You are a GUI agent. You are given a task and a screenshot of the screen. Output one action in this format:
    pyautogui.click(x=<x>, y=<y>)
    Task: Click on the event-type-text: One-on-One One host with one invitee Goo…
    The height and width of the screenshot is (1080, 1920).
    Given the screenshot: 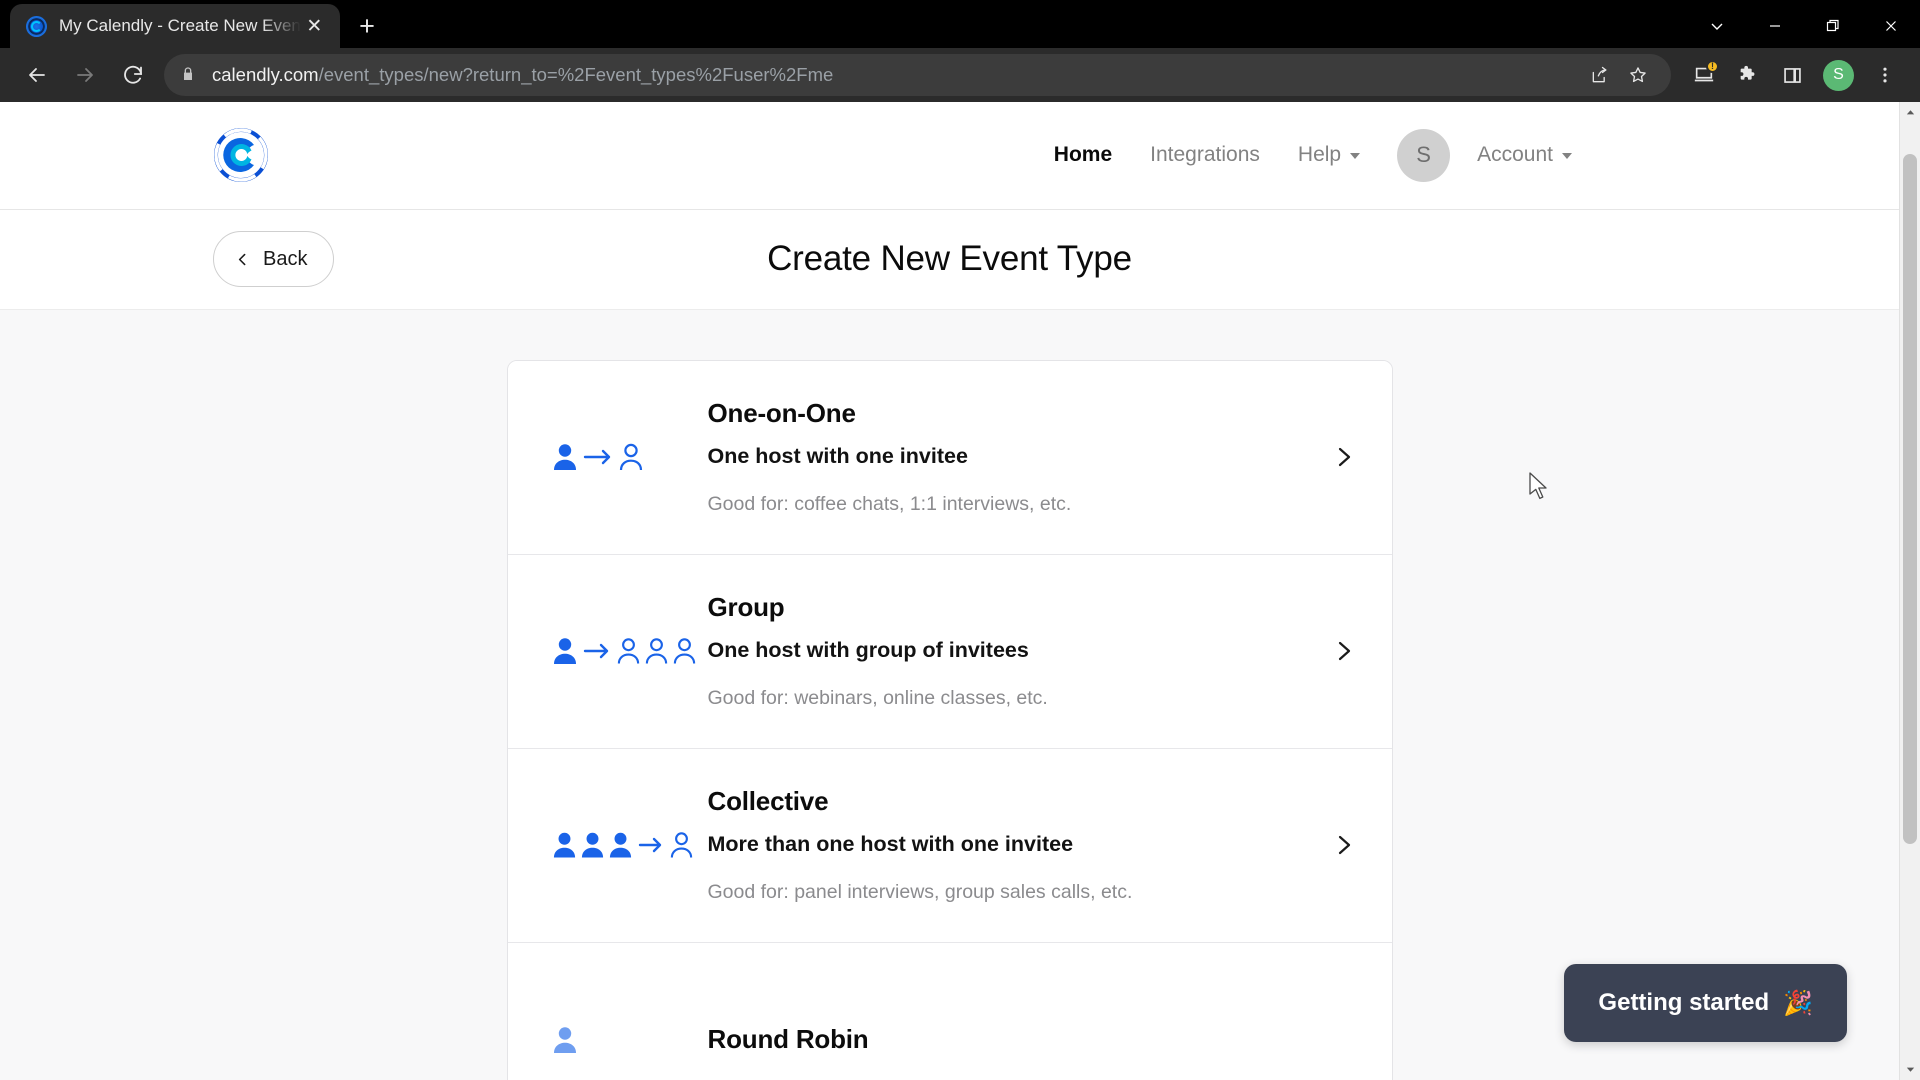 What is the action you would take?
    pyautogui.click(x=1007, y=457)
    